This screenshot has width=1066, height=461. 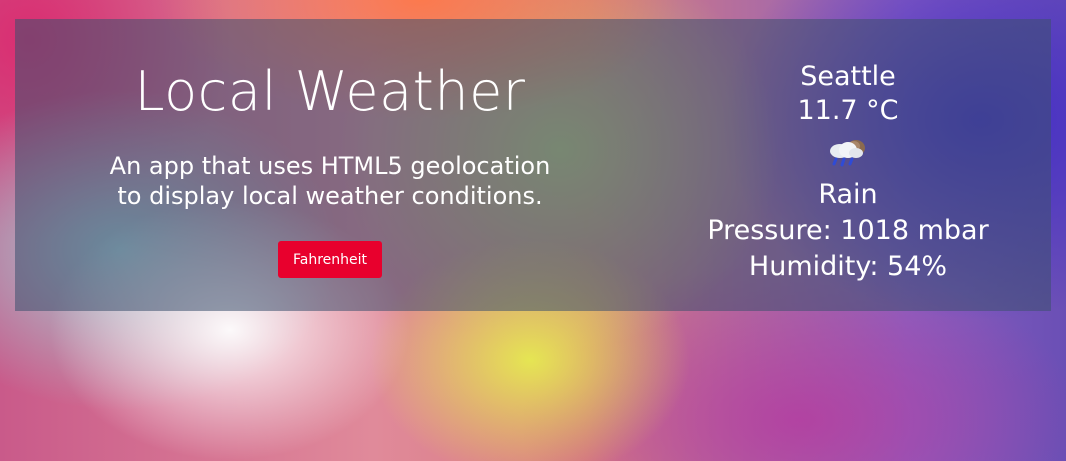 I want to click on subtitle-line-2: to display local weather conditions., so click(x=330, y=196).